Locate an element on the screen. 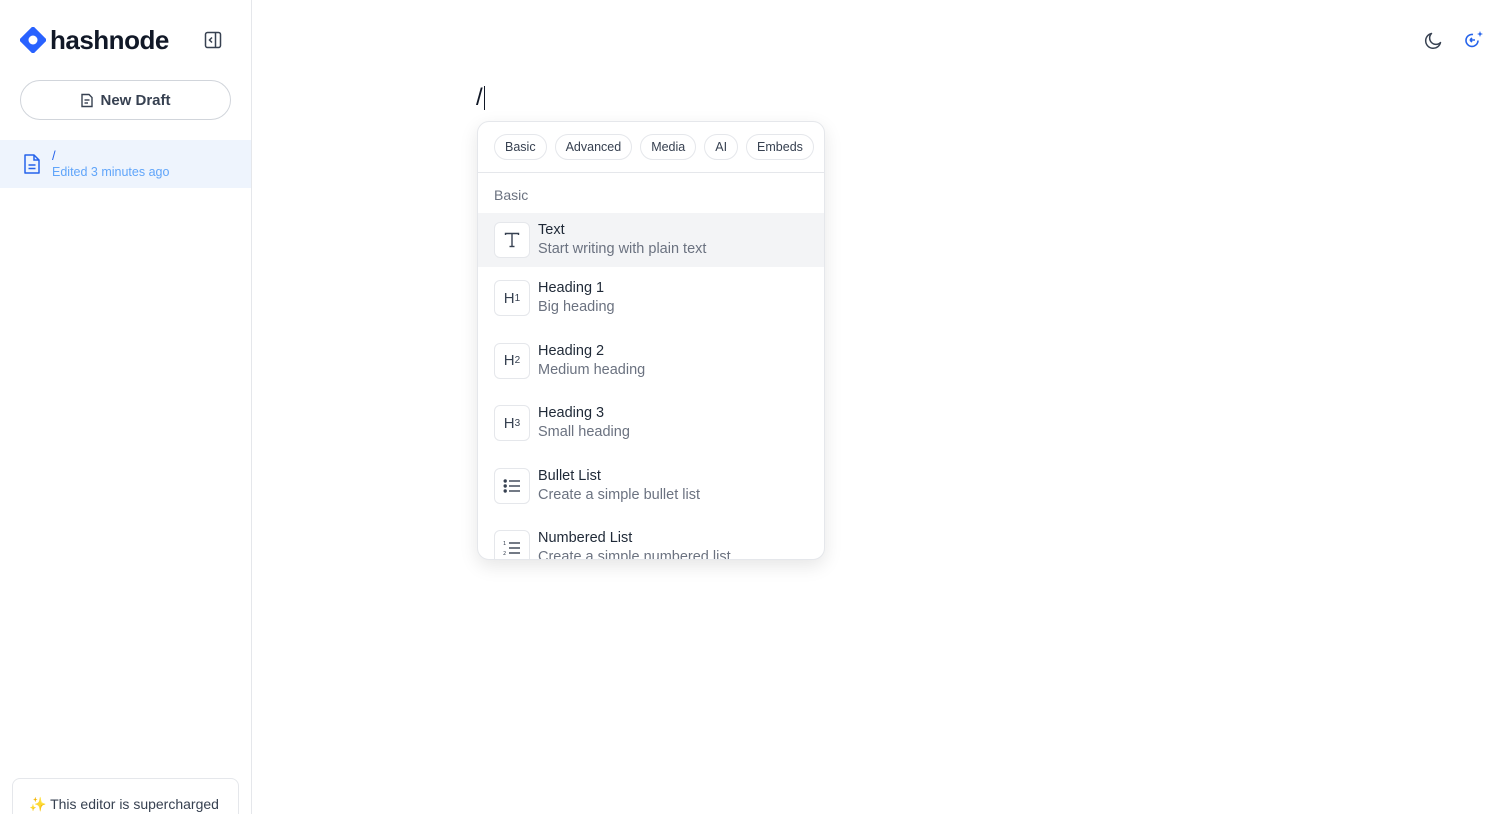 This screenshot has height=814, width=1512. menu-item-label: Heading 3 is located at coordinates (571, 413).